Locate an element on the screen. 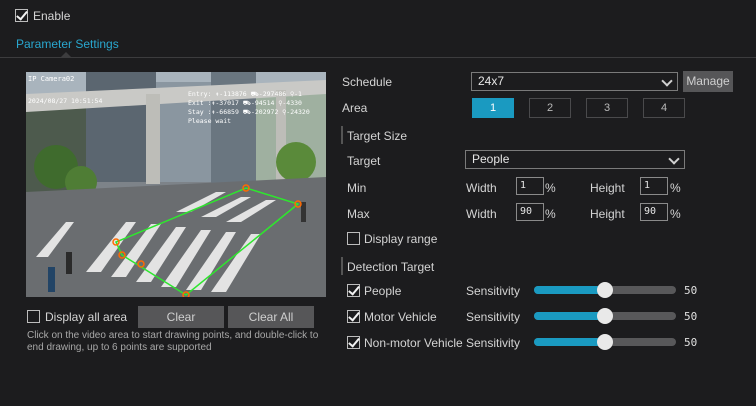  tab-parameter-settings: Parameter Settings is located at coordinates (67, 44).